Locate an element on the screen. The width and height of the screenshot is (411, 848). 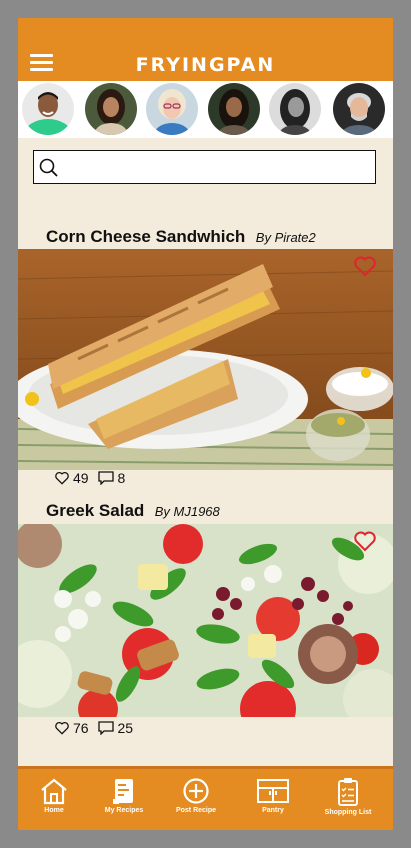
home-icon is located at coordinates (54, 791).